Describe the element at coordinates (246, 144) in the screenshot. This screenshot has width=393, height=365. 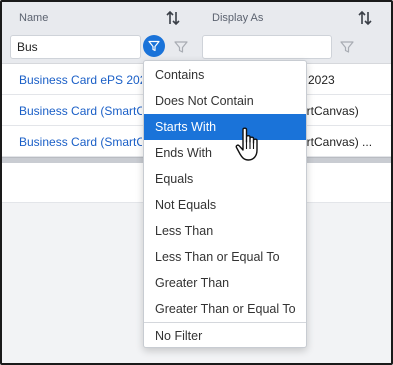
I see `hand-pointer-icon` at that location.